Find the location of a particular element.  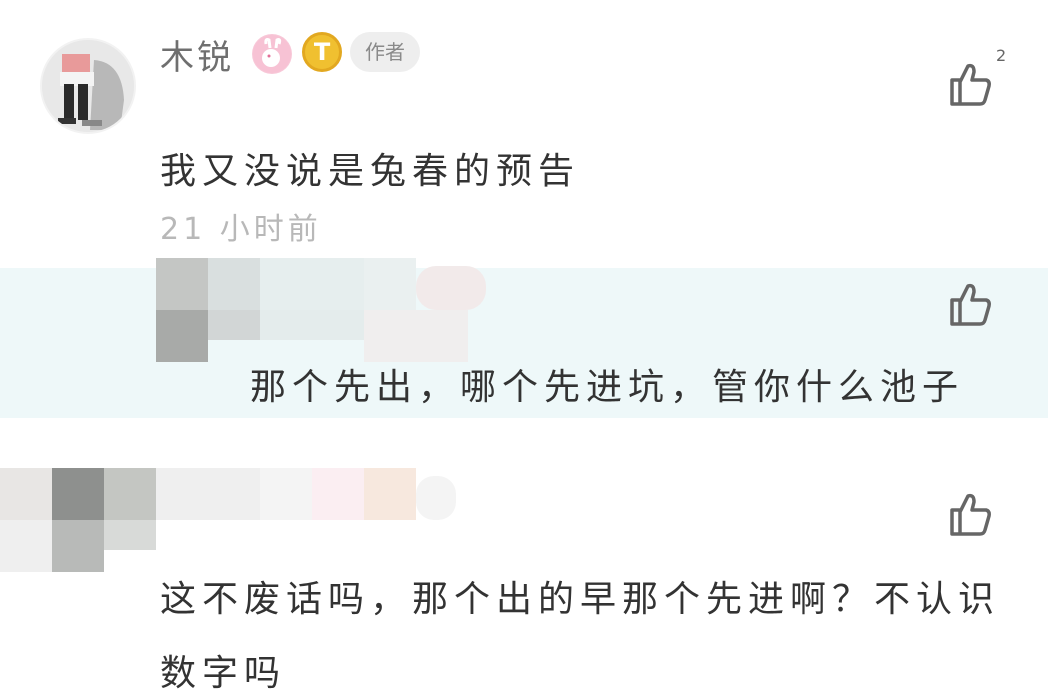

username: 木锐 is located at coordinates (197, 54).